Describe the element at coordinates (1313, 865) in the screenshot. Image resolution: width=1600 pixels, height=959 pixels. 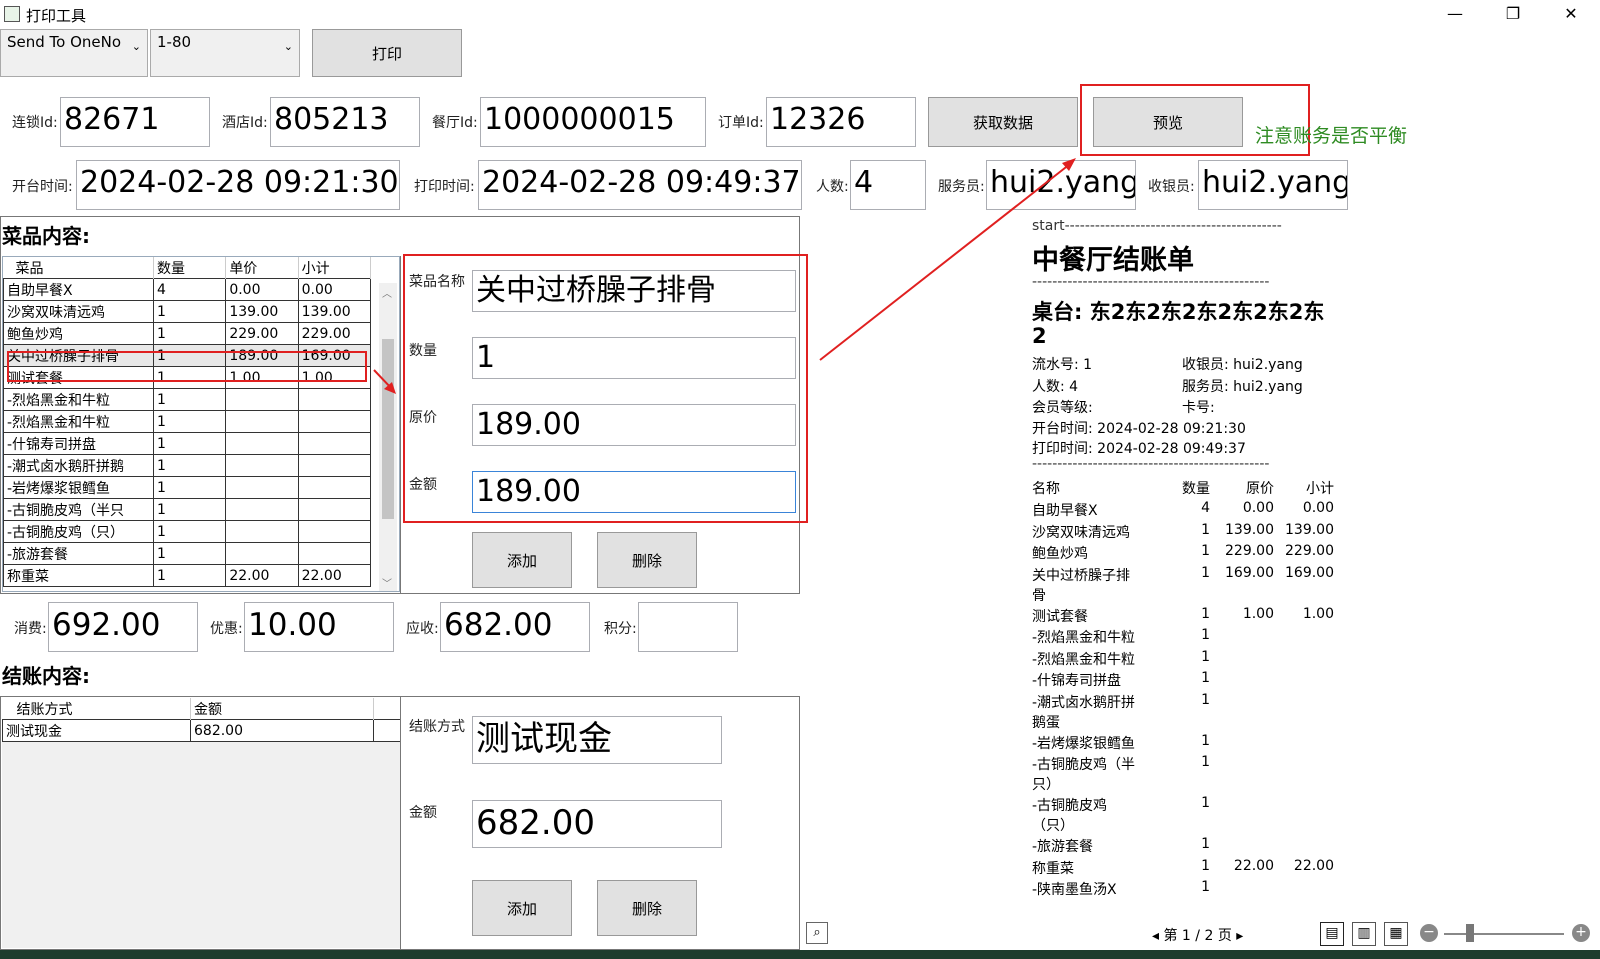
I see `preview-item-sub: 22.00` at that location.